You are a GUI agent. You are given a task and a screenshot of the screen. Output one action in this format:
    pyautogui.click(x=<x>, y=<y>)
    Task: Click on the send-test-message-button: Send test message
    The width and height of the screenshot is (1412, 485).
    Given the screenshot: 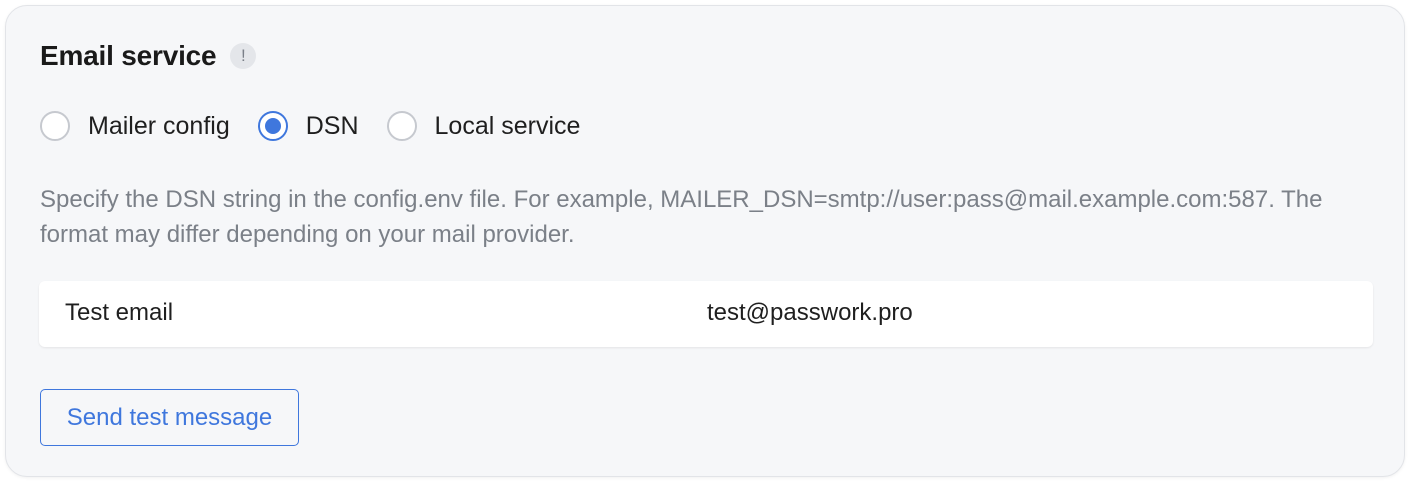 What is the action you would take?
    pyautogui.click(x=169, y=417)
    